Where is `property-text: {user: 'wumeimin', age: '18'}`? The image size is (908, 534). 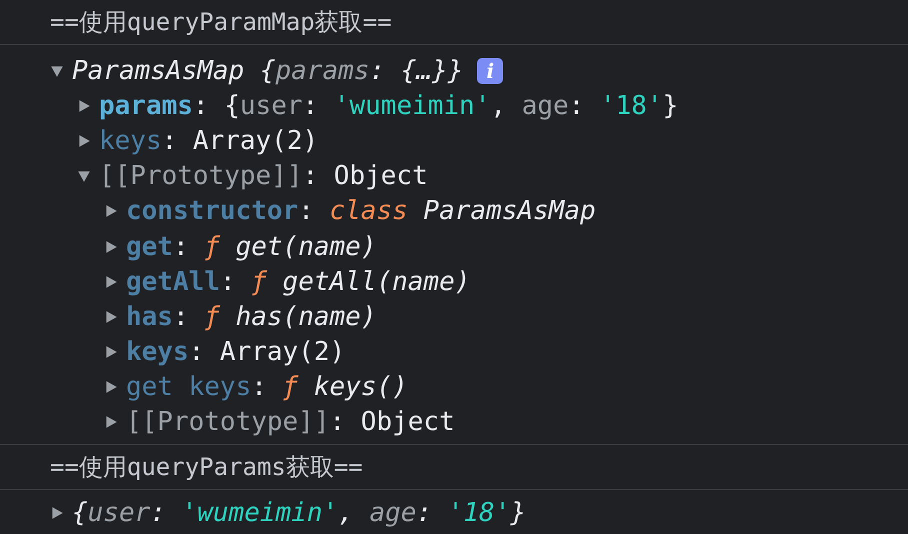
property-text: {user: 'wumeimin', age: '18'} is located at coordinates (299, 513).